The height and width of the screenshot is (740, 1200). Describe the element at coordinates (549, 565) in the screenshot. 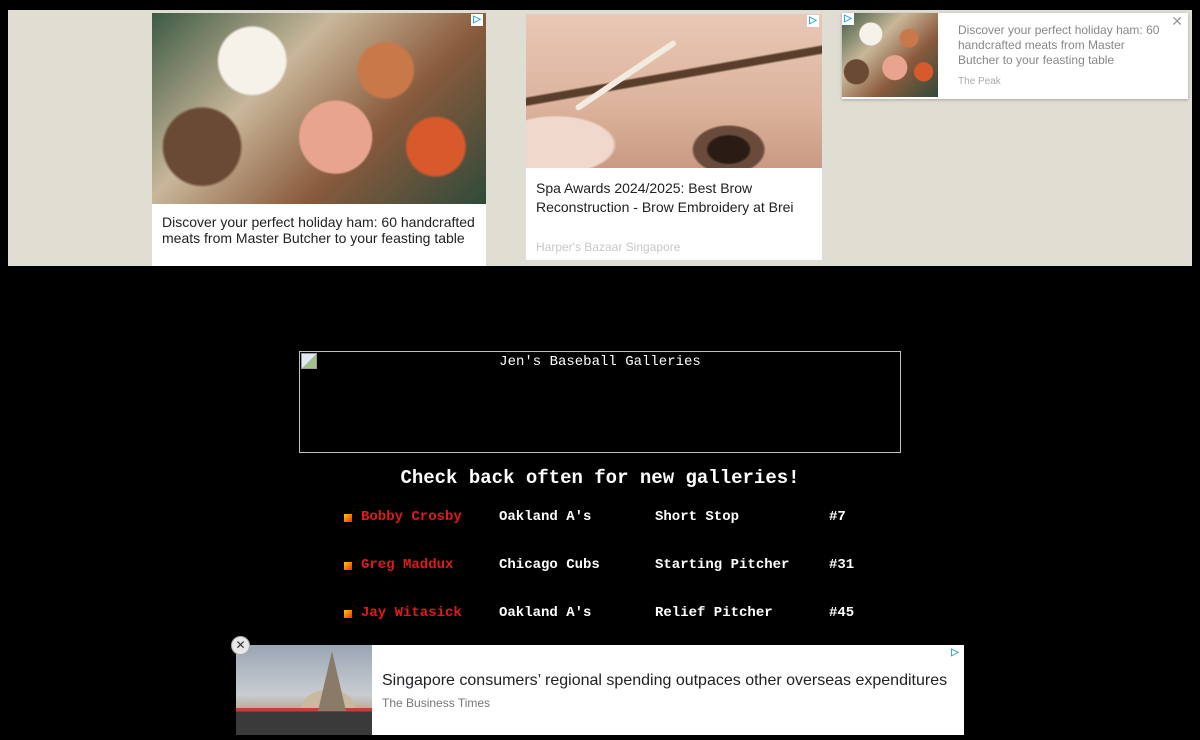

I see `player-team: Chicago Cubs` at that location.